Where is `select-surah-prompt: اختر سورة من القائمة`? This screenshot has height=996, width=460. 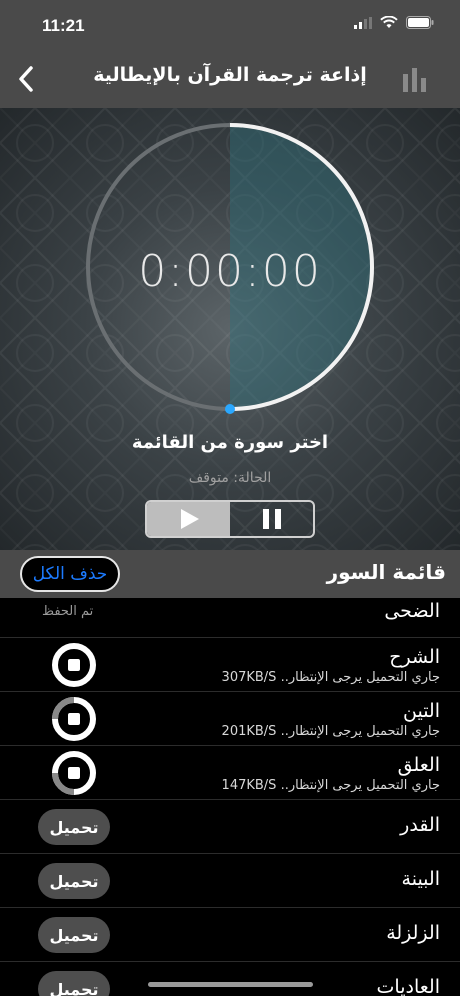
select-surah-prompt: اختر سورة من القائمة is located at coordinates (230, 442).